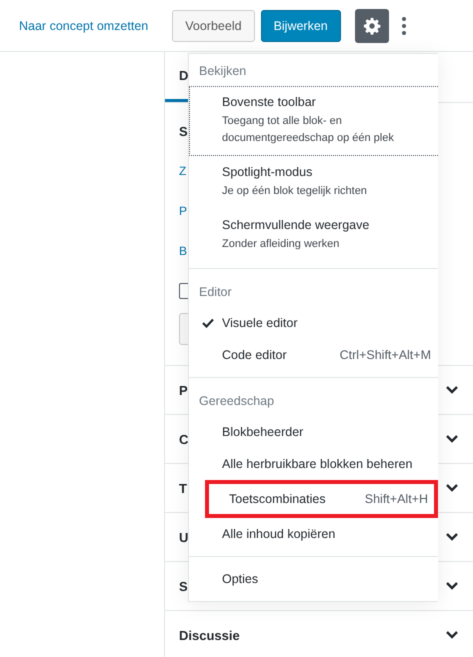  What do you see at coordinates (317, 464) in the screenshot?
I see `menu-item-label: Alle herbruikbare blokken beheren` at bounding box center [317, 464].